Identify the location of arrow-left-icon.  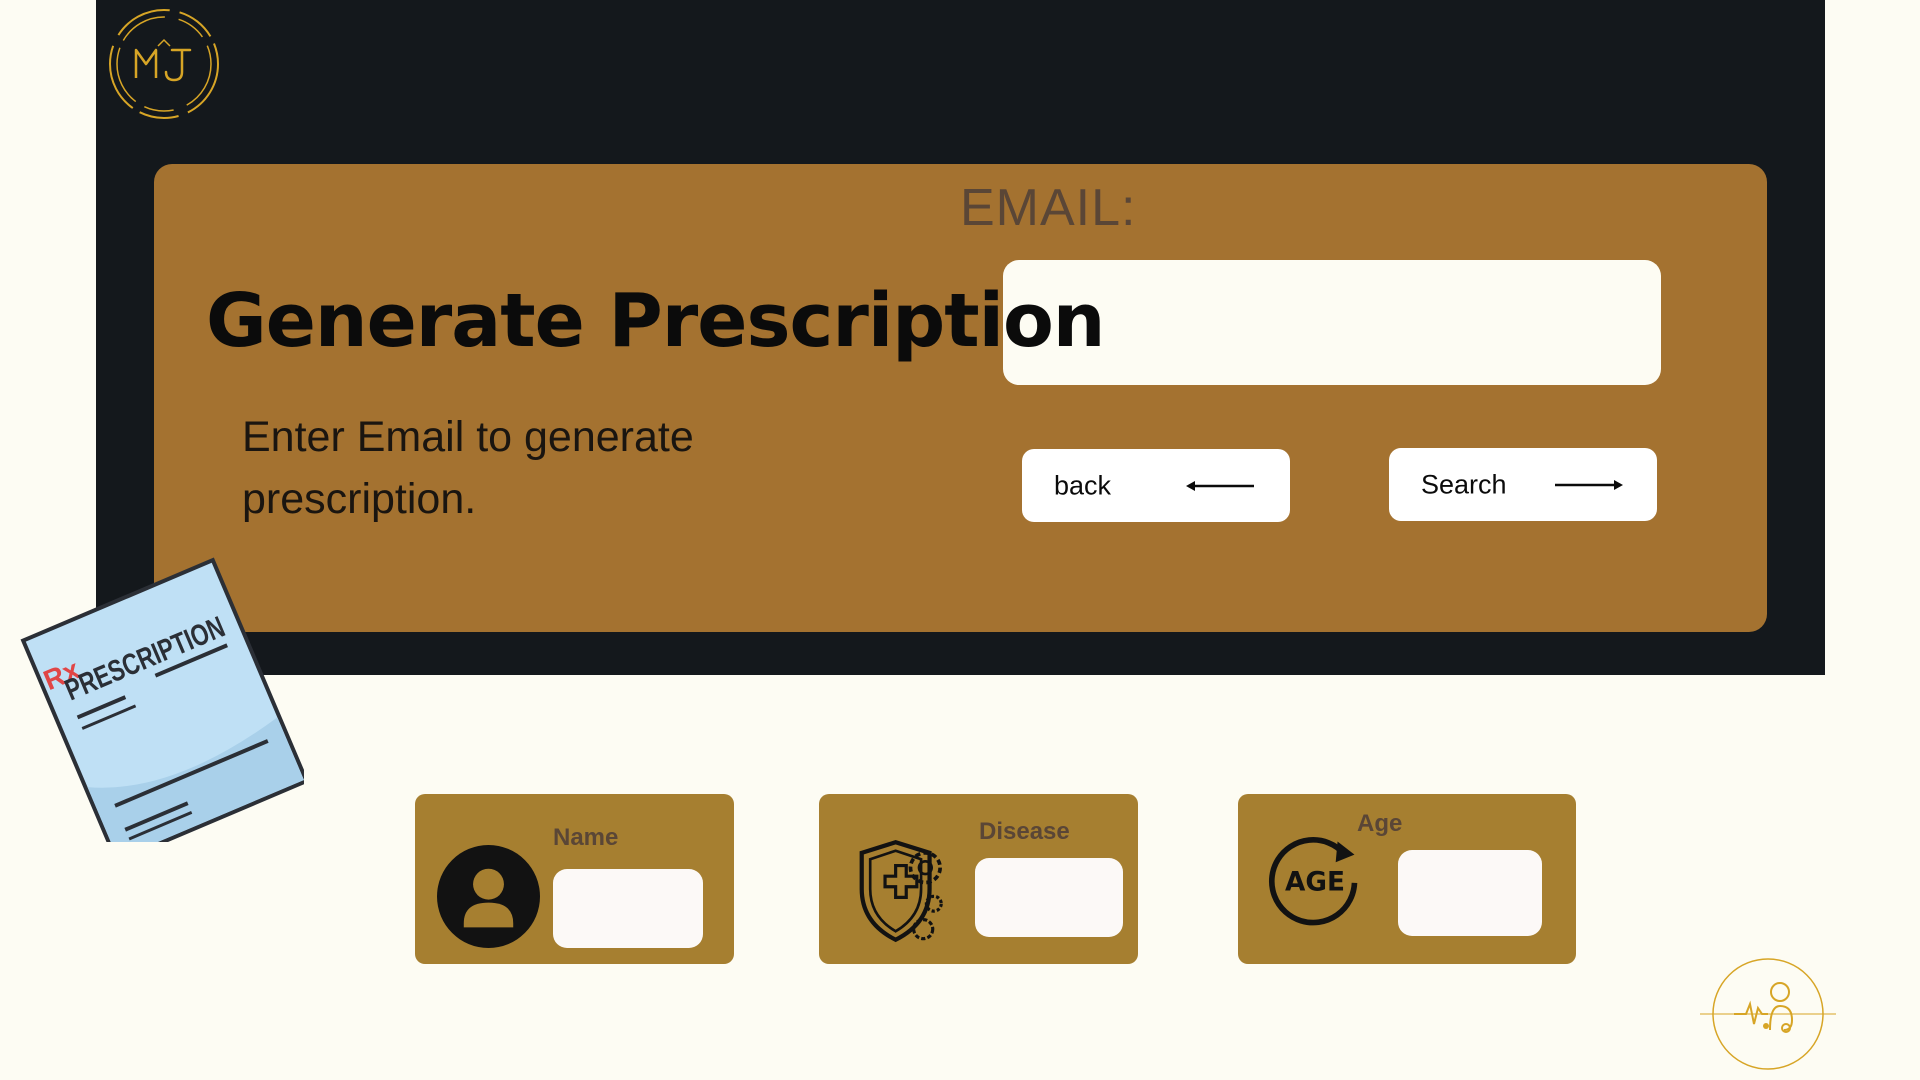
(1220, 485).